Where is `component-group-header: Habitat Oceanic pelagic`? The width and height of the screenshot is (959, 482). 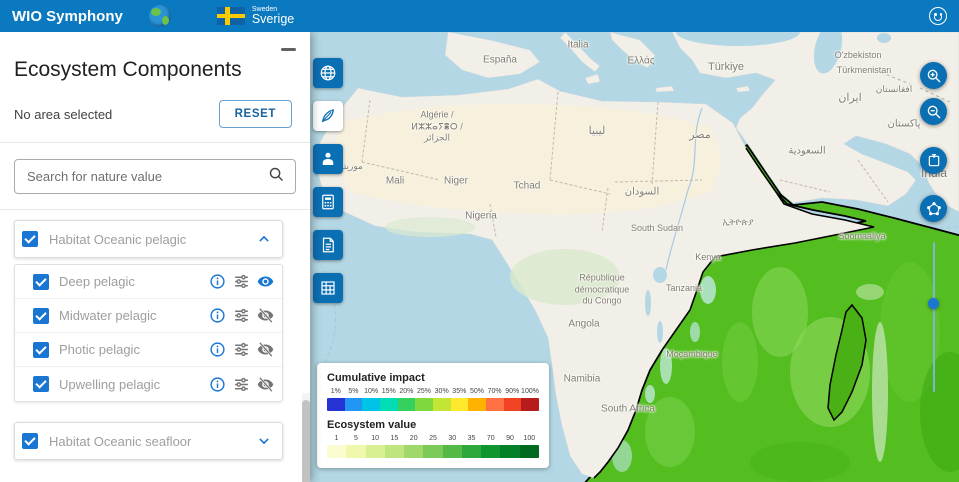
component-group-header: Habitat Oceanic pelagic is located at coordinates (148, 239).